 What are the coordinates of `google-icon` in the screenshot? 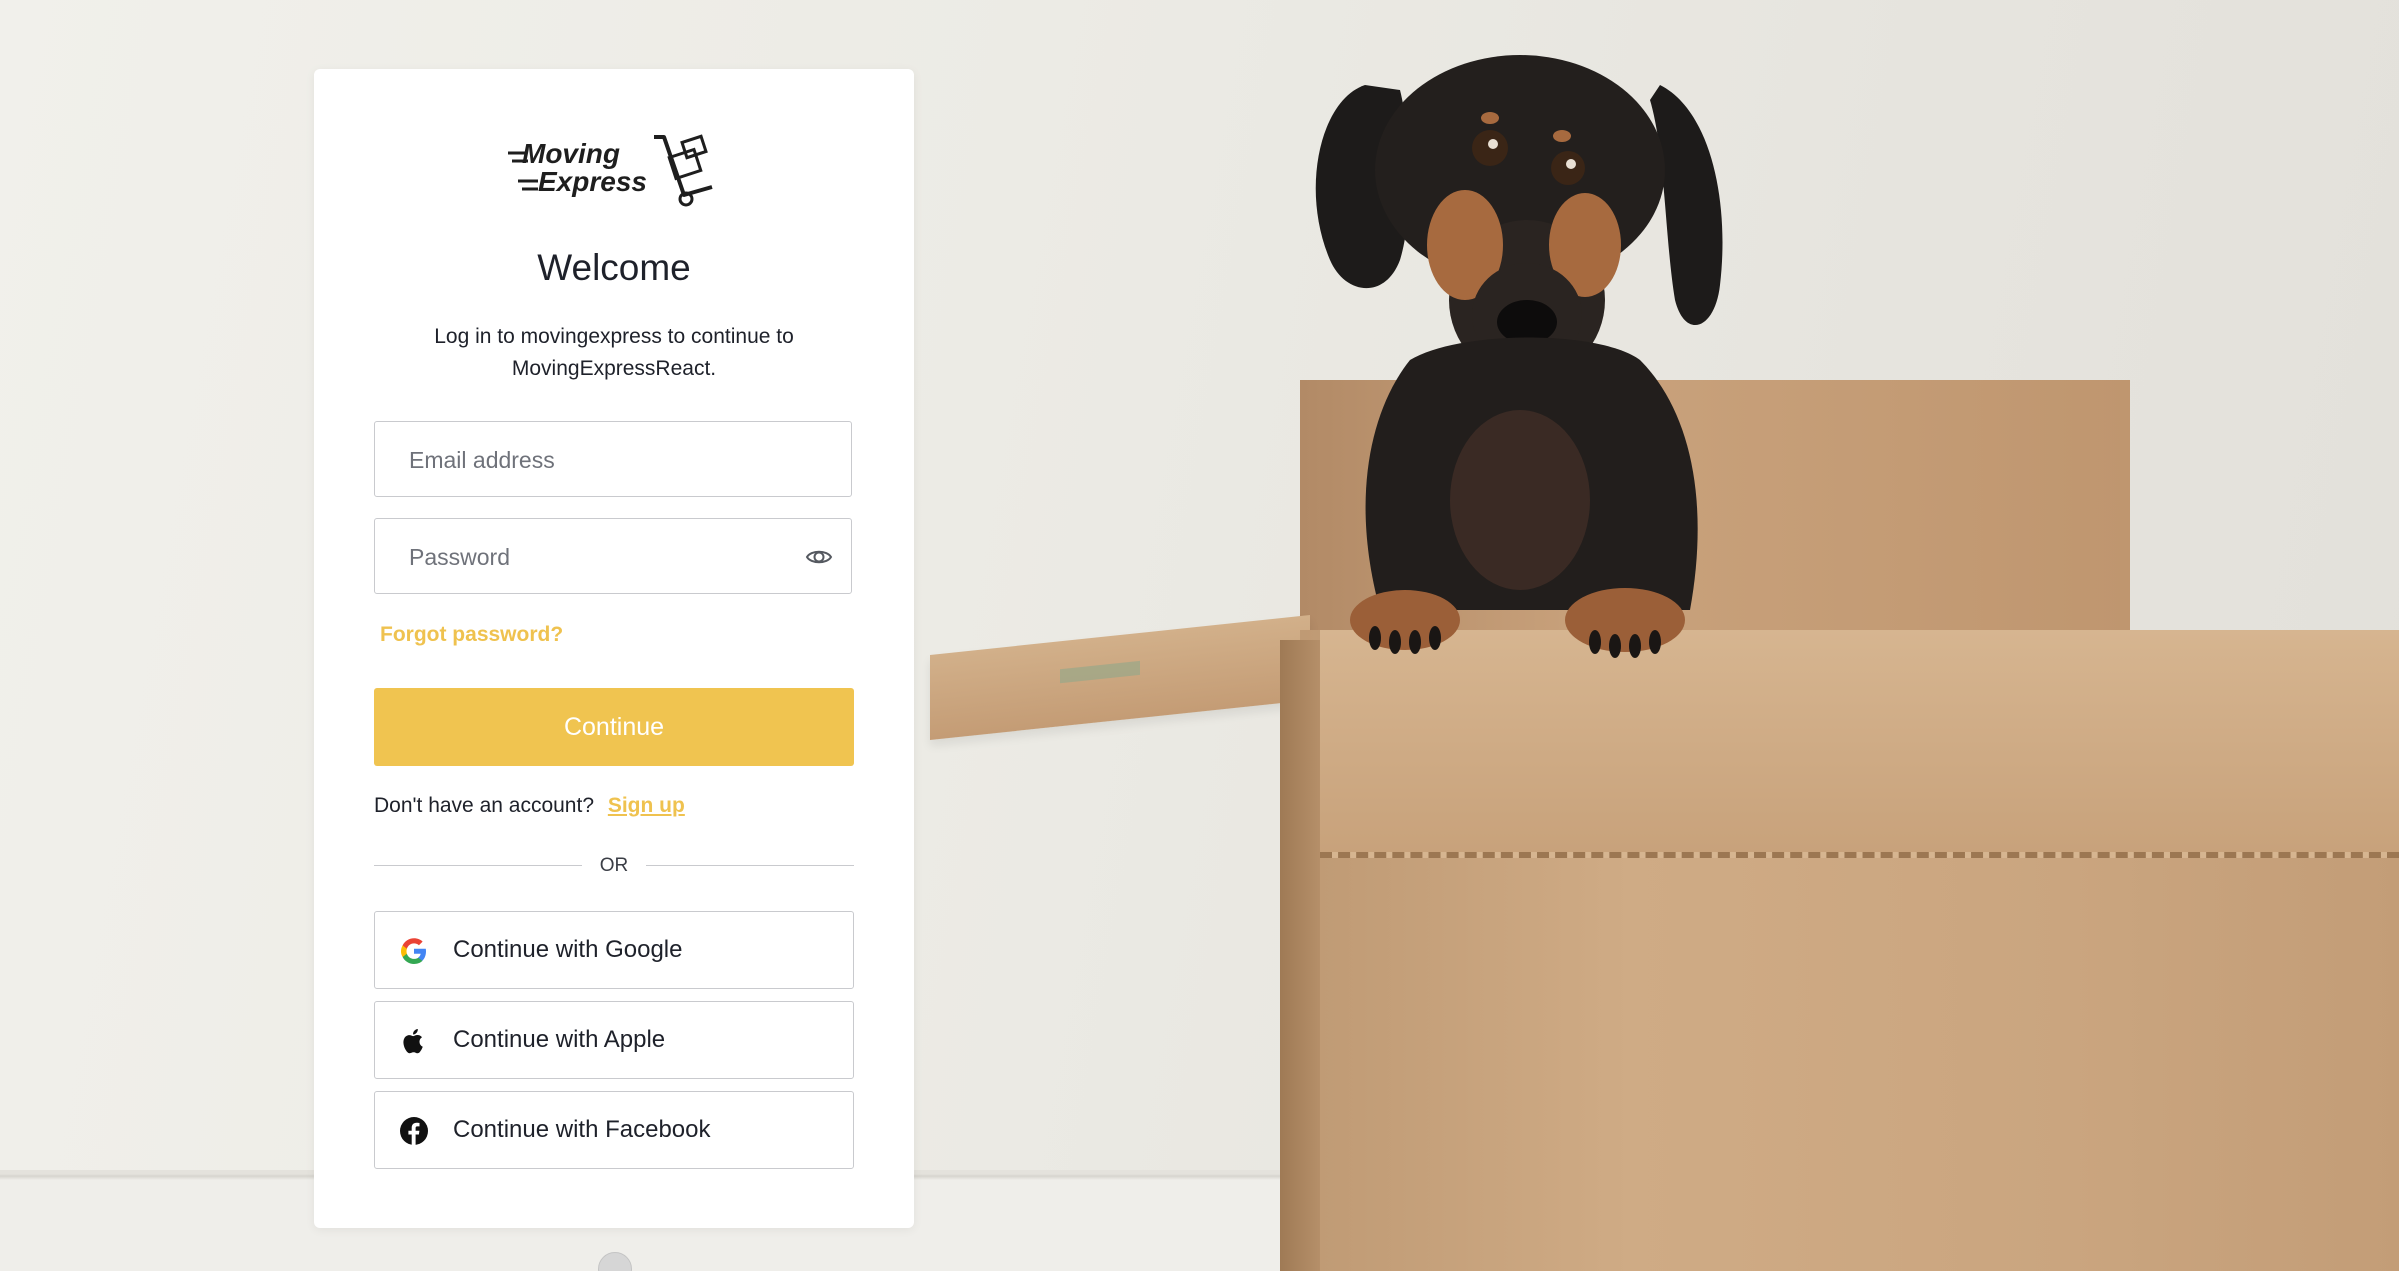 It's located at (413, 951).